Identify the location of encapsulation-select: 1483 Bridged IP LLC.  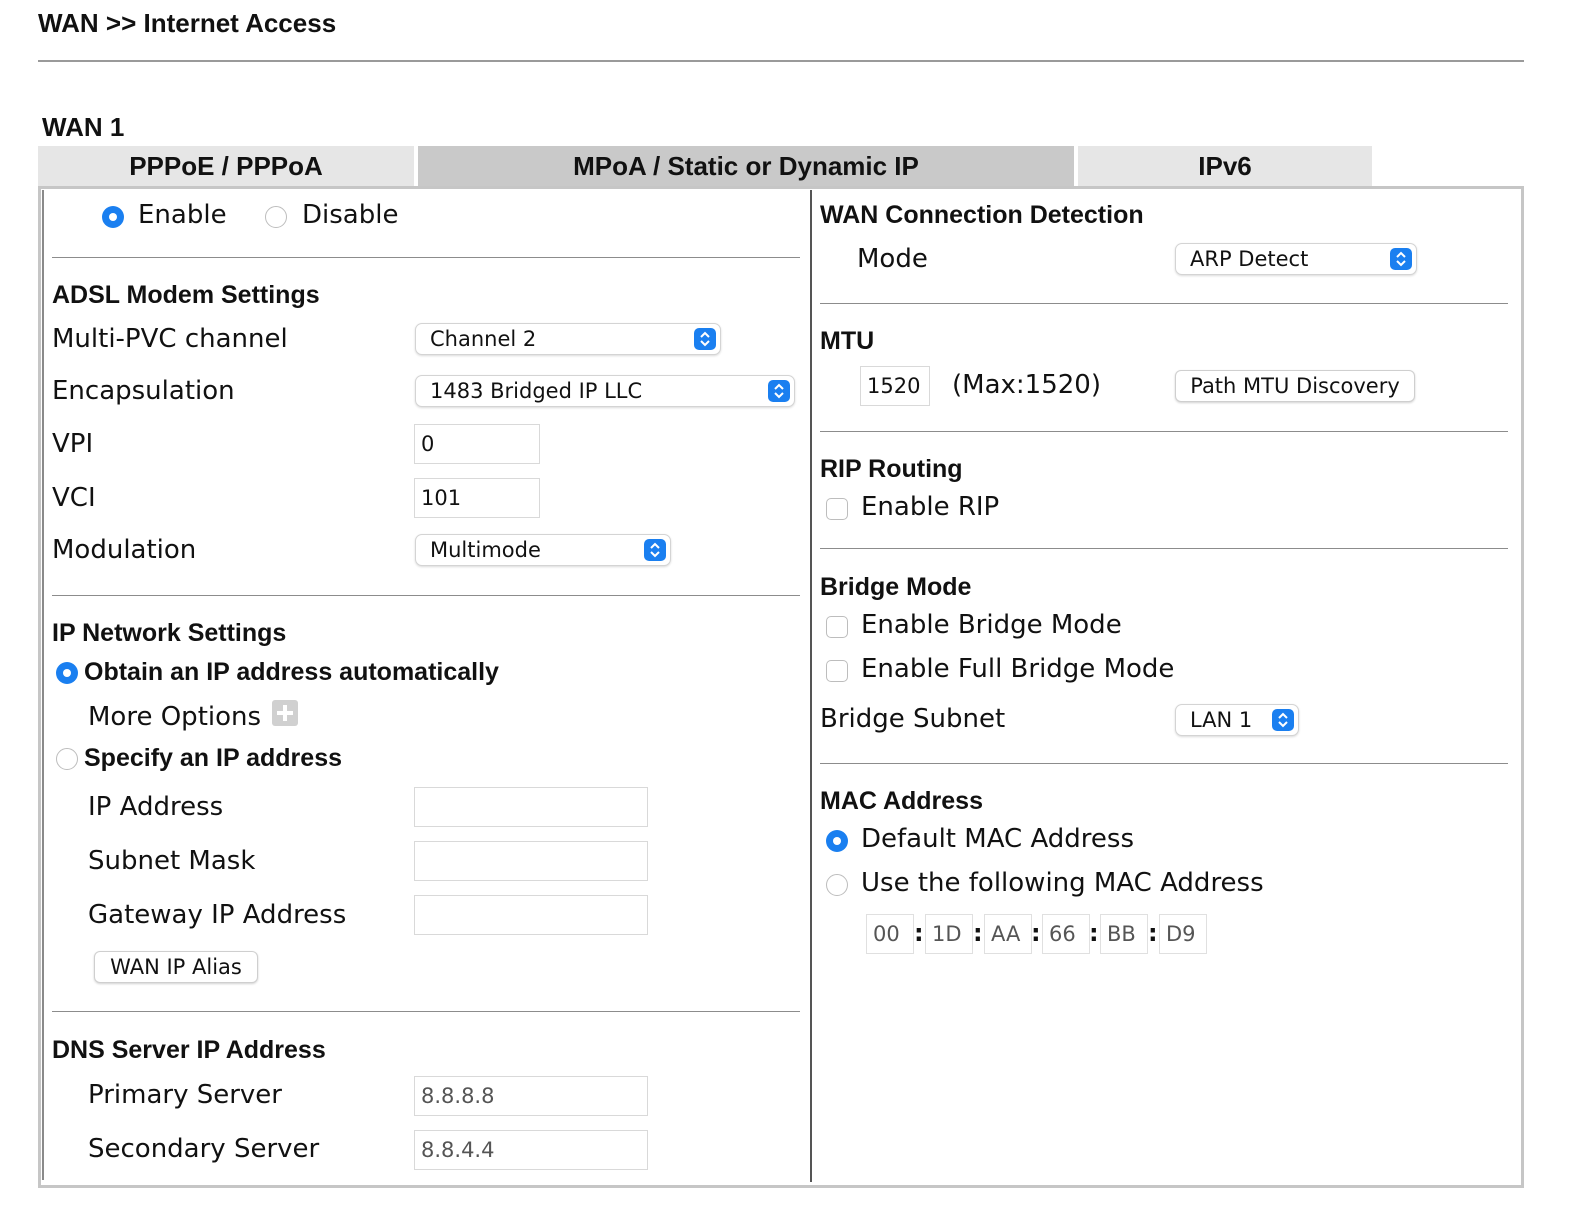
(605, 391).